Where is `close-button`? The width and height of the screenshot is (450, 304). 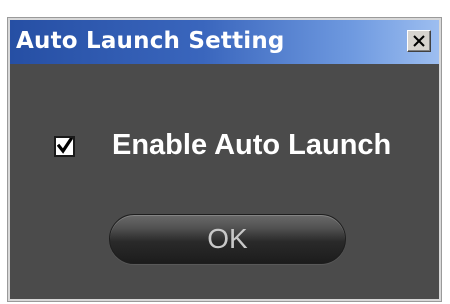
close-button is located at coordinates (419, 41).